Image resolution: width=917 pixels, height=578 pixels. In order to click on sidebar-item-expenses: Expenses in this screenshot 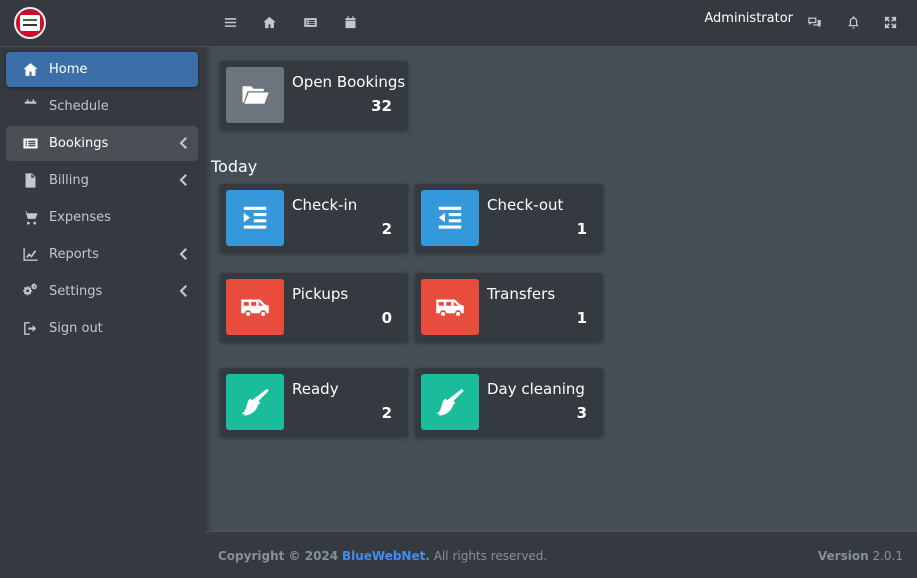, I will do `click(102, 217)`.